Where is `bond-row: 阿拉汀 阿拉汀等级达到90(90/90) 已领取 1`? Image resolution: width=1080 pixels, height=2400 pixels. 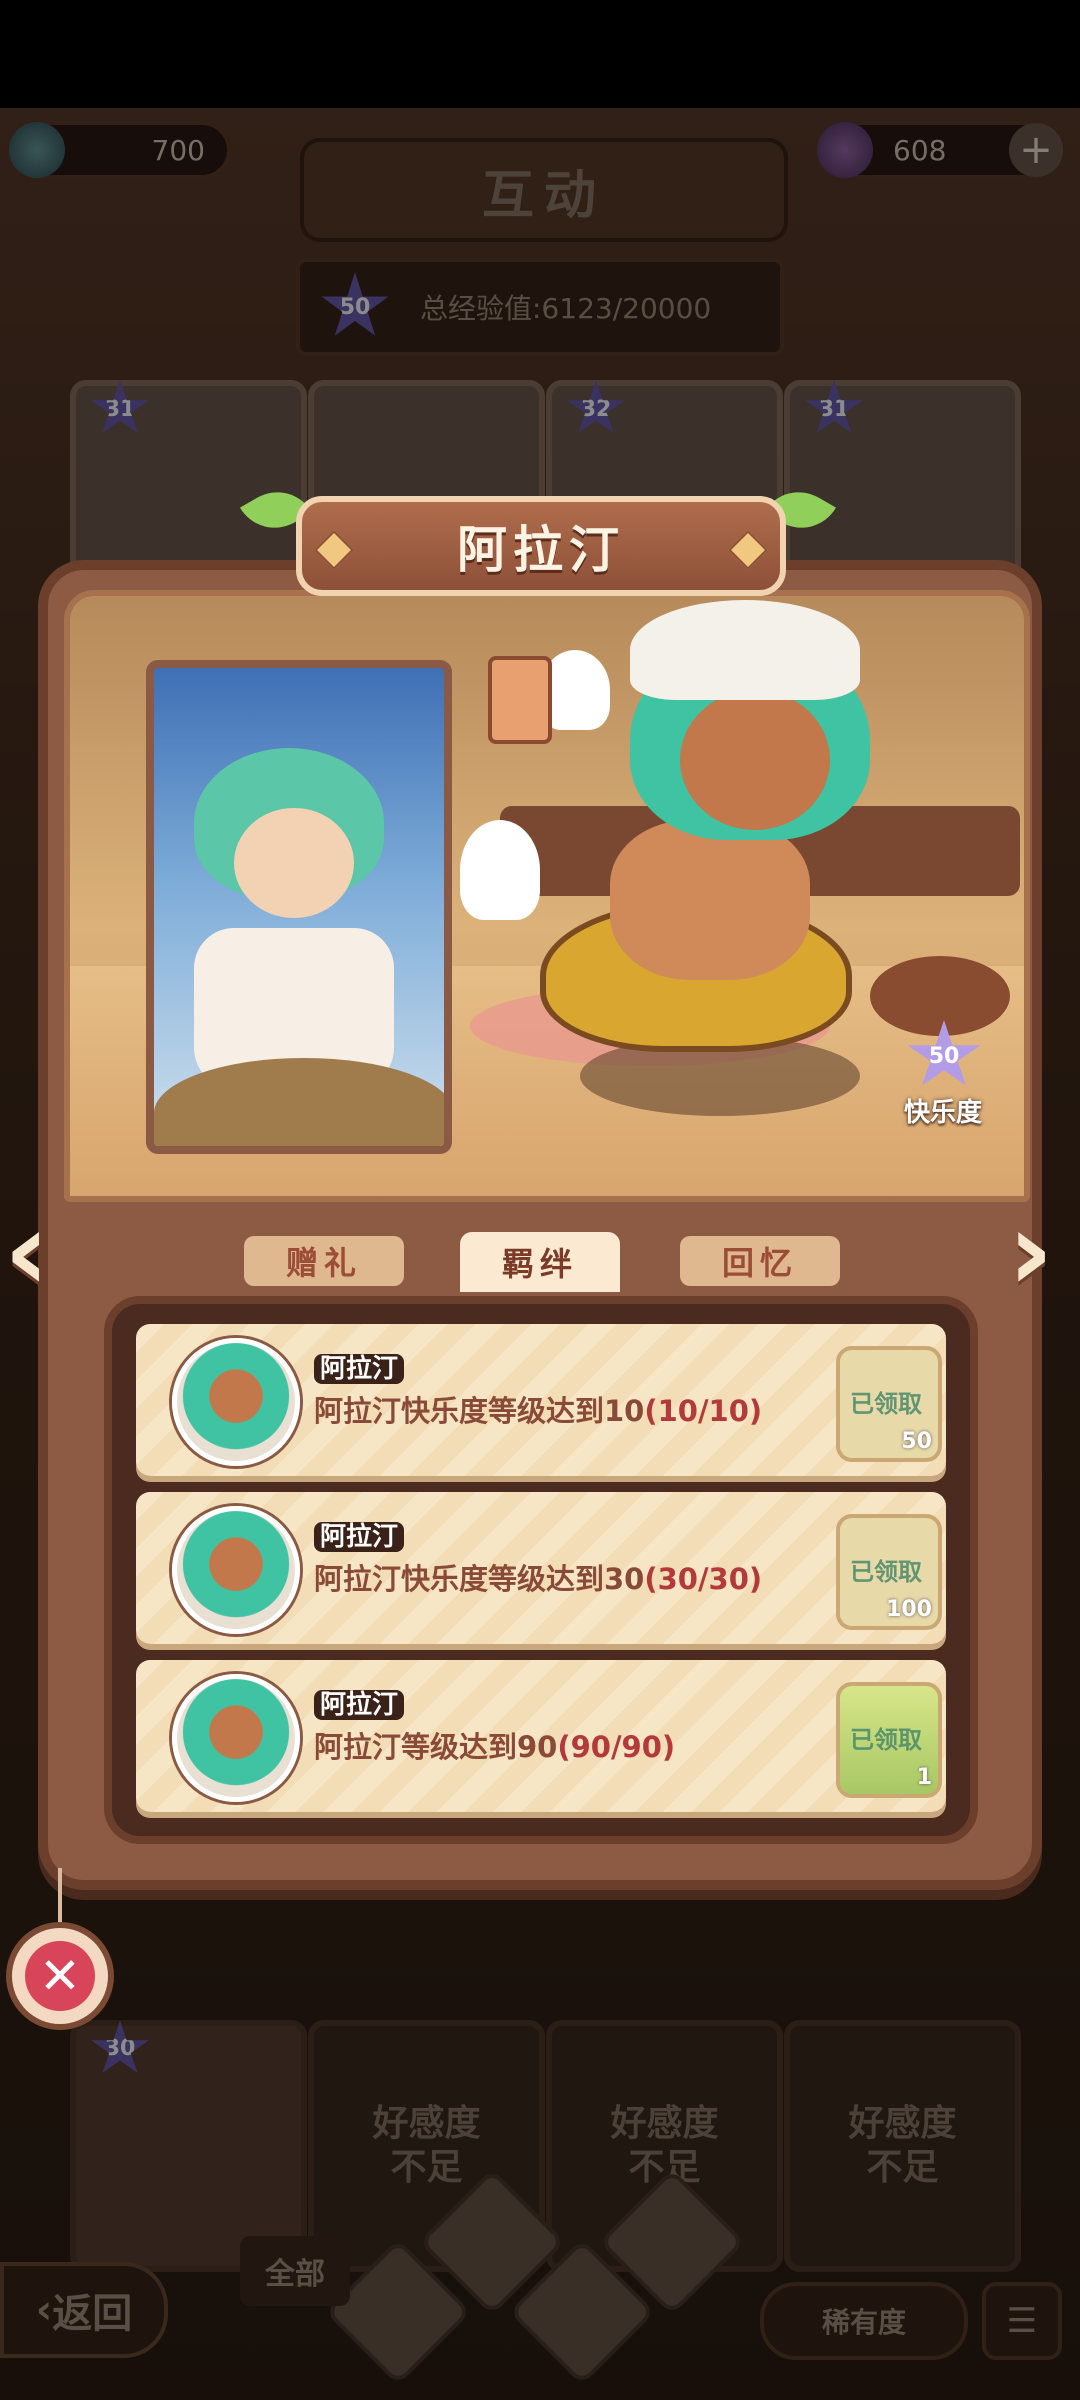 bond-row: 阿拉汀 阿拉汀等级达到90(90/90) 已领取 1 is located at coordinates (541, 1736).